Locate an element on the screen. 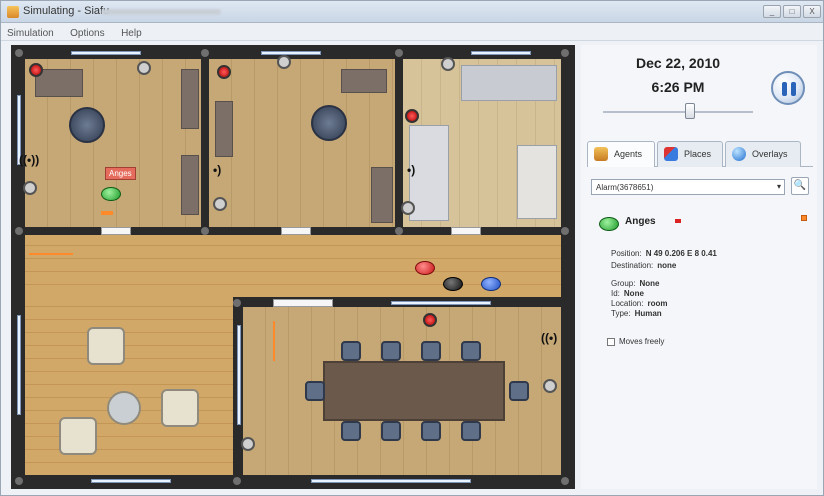  path-marker is located at coordinates (107, 213).